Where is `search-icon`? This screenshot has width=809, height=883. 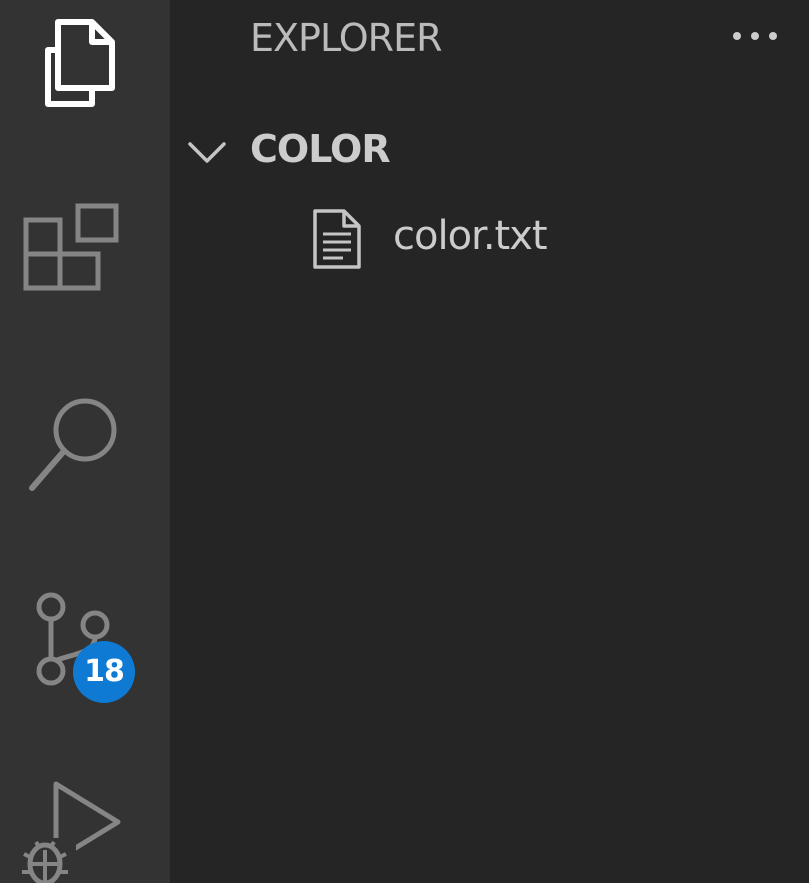 search-icon is located at coordinates (73, 444).